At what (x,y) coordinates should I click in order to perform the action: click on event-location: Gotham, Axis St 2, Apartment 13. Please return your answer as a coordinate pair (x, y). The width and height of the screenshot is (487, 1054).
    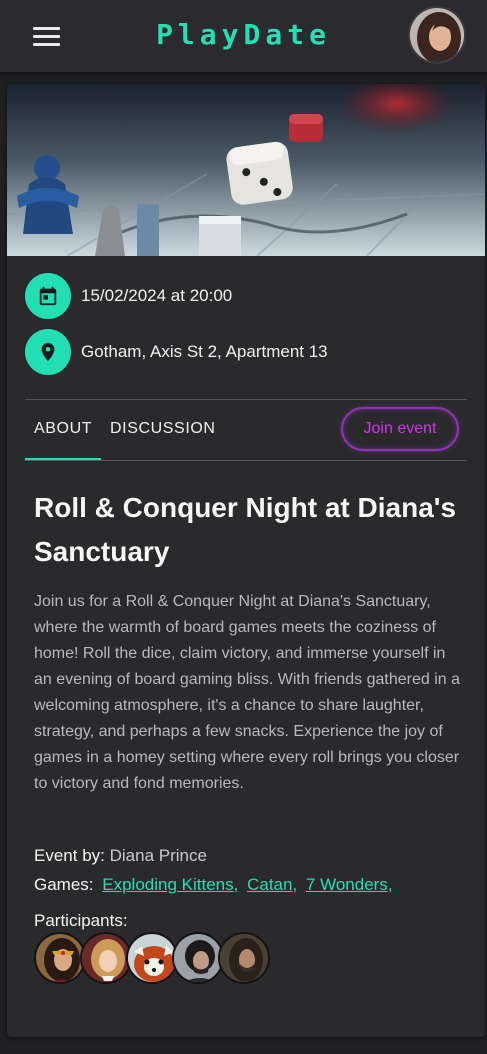
    Looking at the image, I should click on (204, 351).